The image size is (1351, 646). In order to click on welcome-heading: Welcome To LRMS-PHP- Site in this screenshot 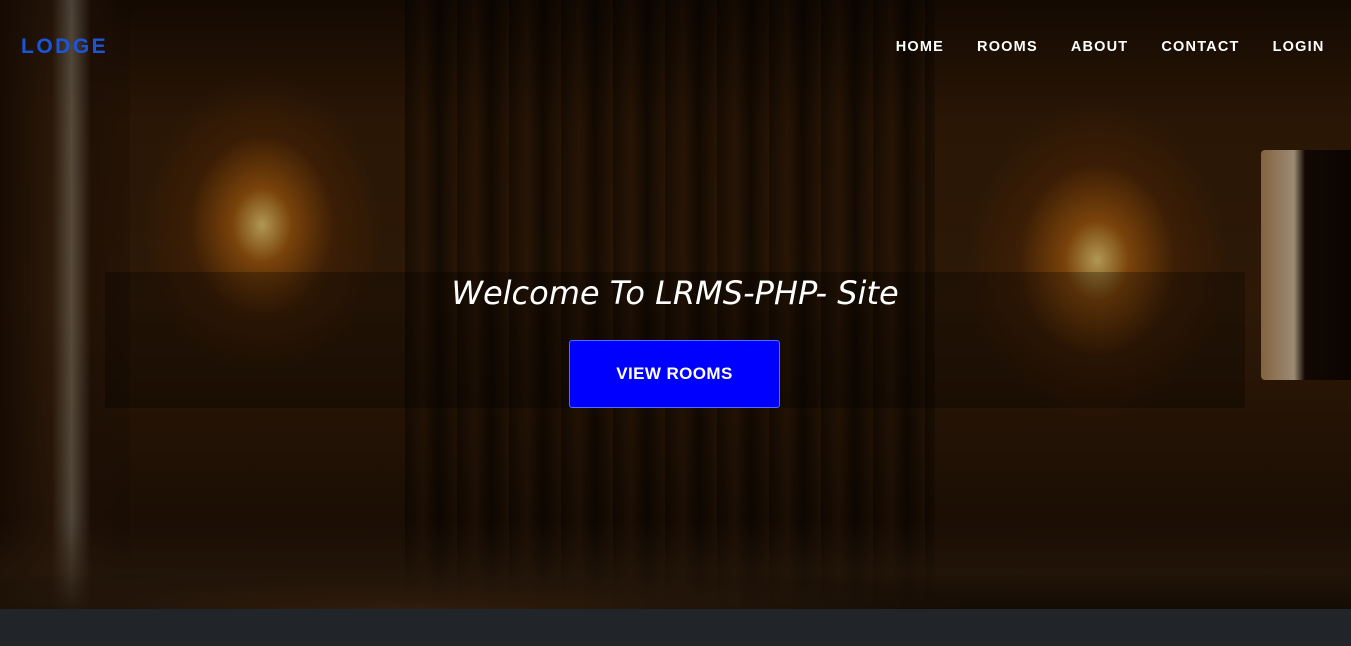, I will do `click(675, 293)`.